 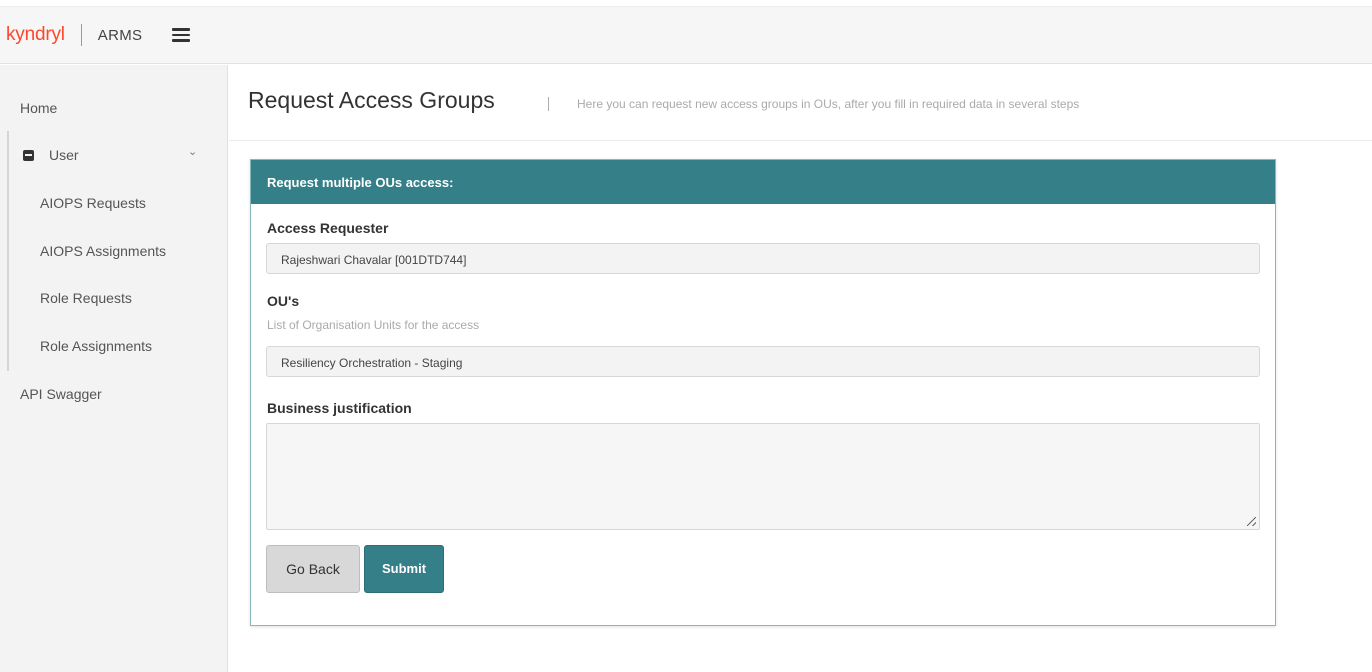 What do you see at coordinates (763, 361) in the screenshot?
I see `ous-field: Resiliency Orchestration - Staging` at bounding box center [763, 361].